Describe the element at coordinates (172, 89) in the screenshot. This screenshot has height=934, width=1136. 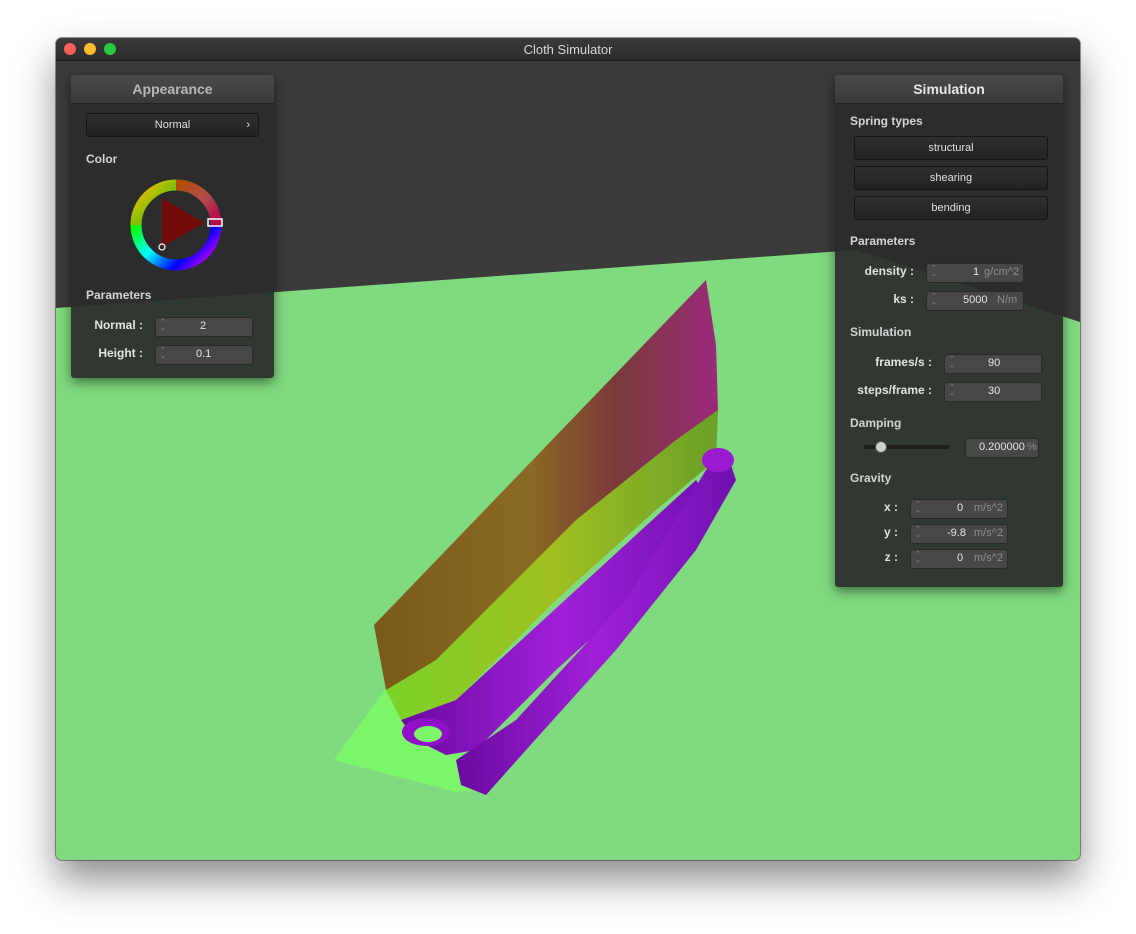
I see `appearance-panel-title: Appearance` at that location.